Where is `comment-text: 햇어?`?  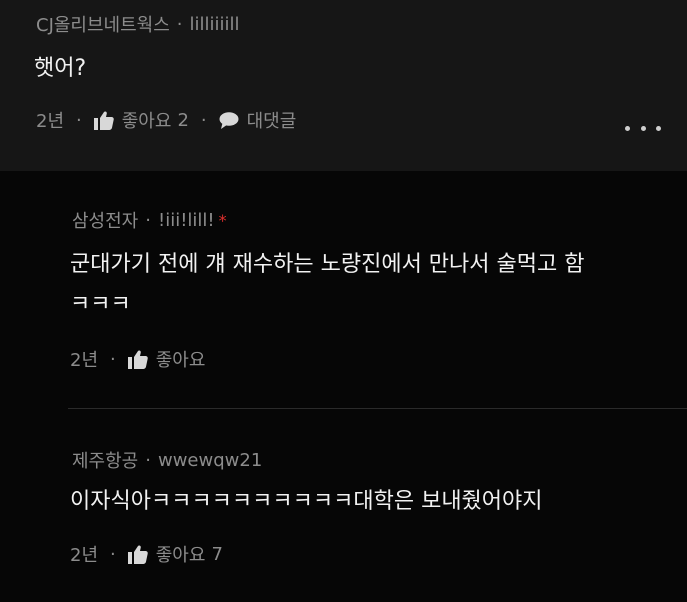 comment-text: 햇어? is located at coordinates (60, 68).